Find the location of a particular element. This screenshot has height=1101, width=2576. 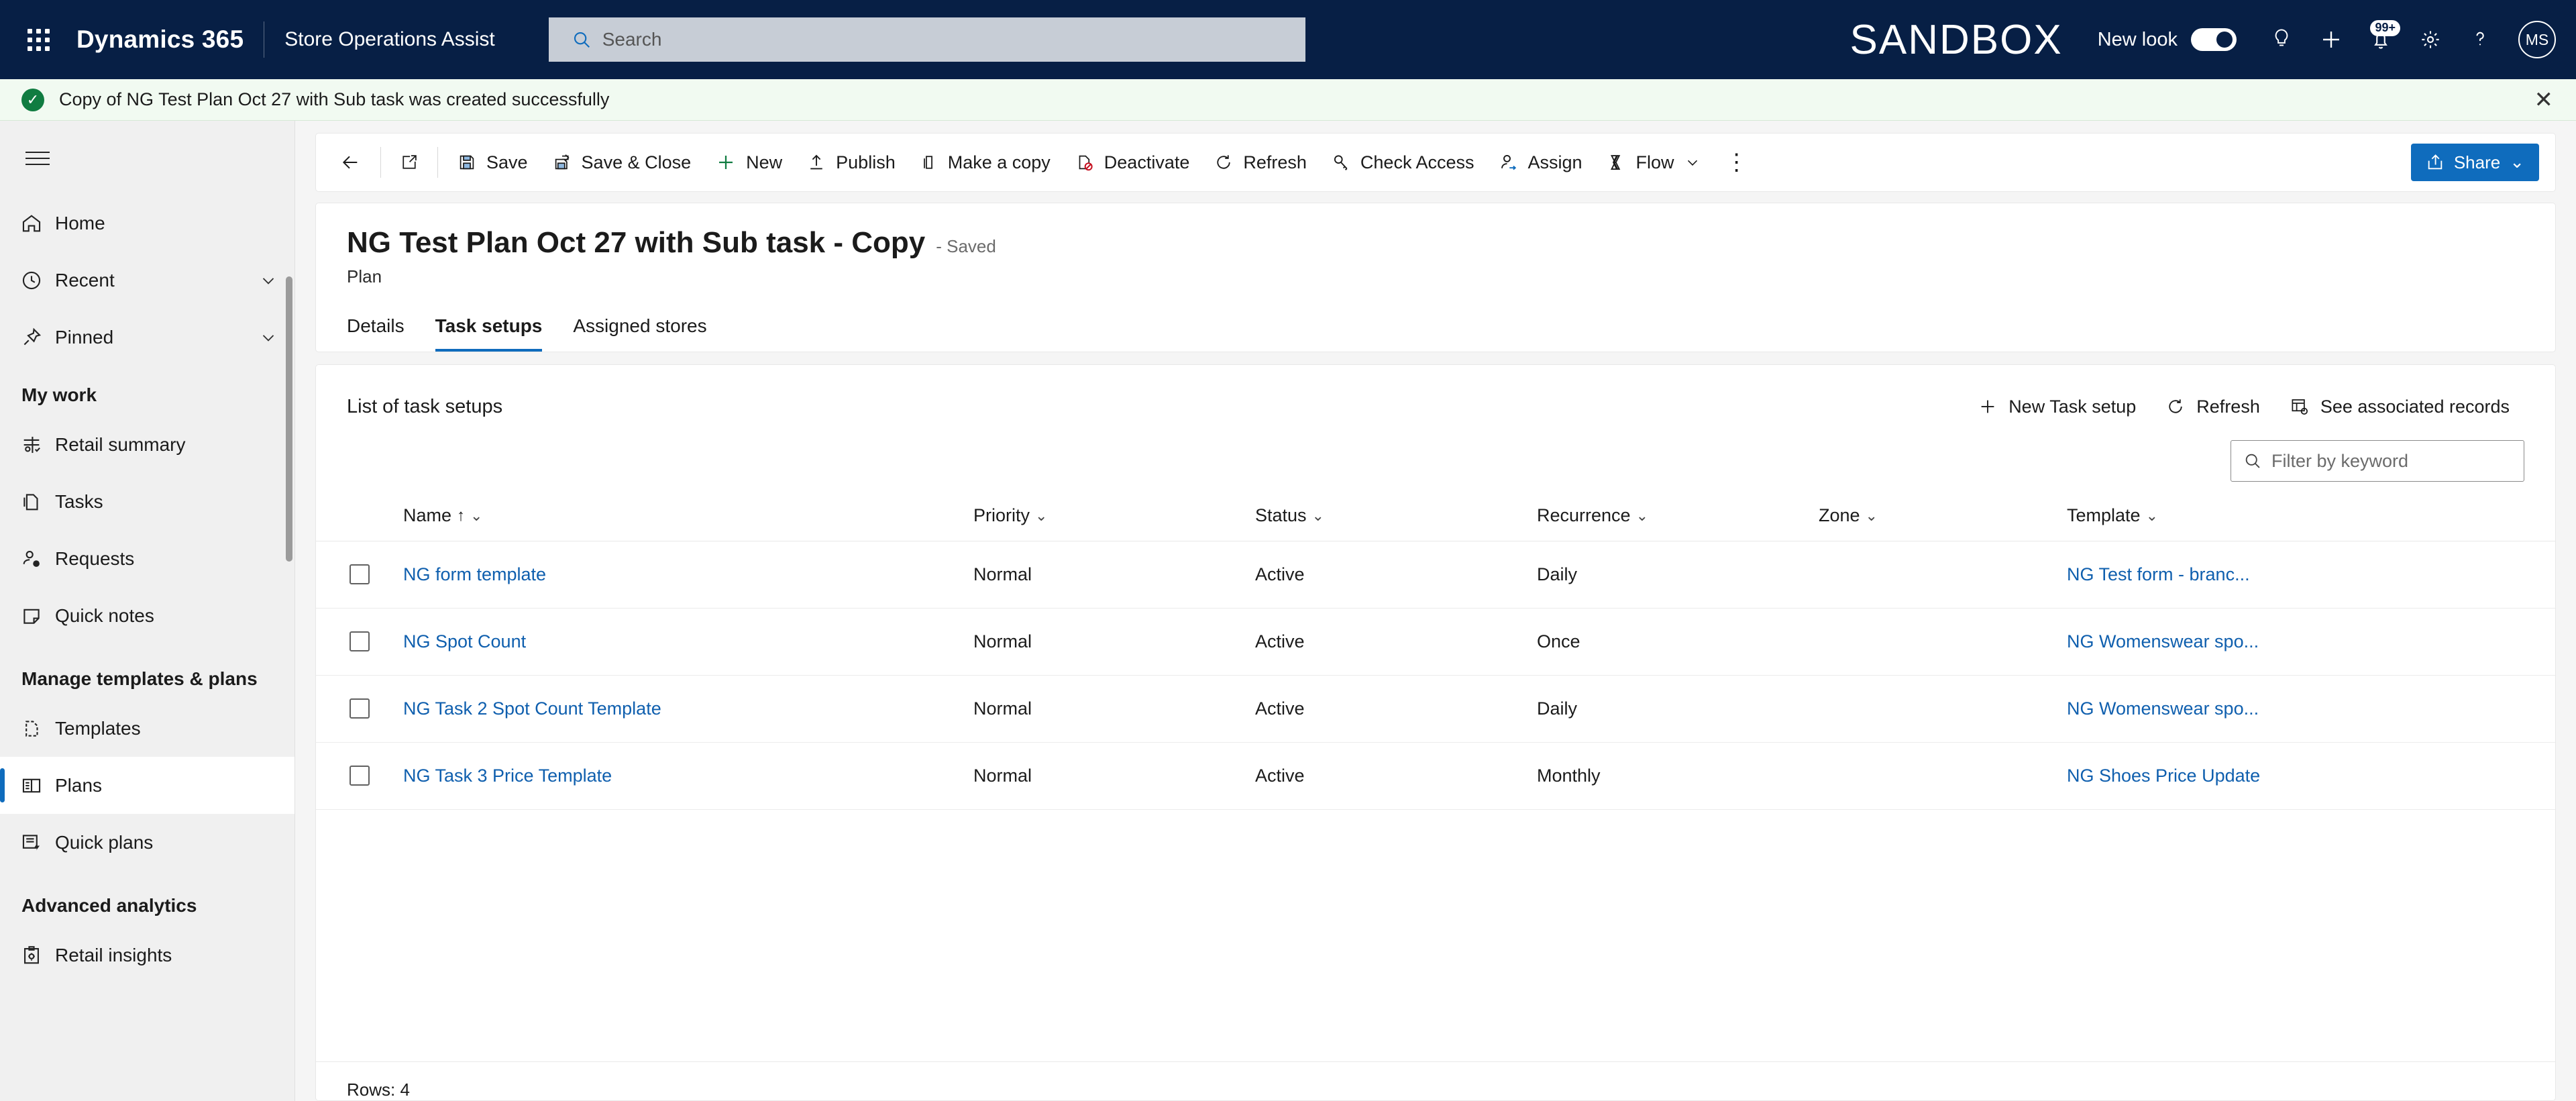

tab-assigned-stores: Assigned stores is located at coordinates (639, 333).